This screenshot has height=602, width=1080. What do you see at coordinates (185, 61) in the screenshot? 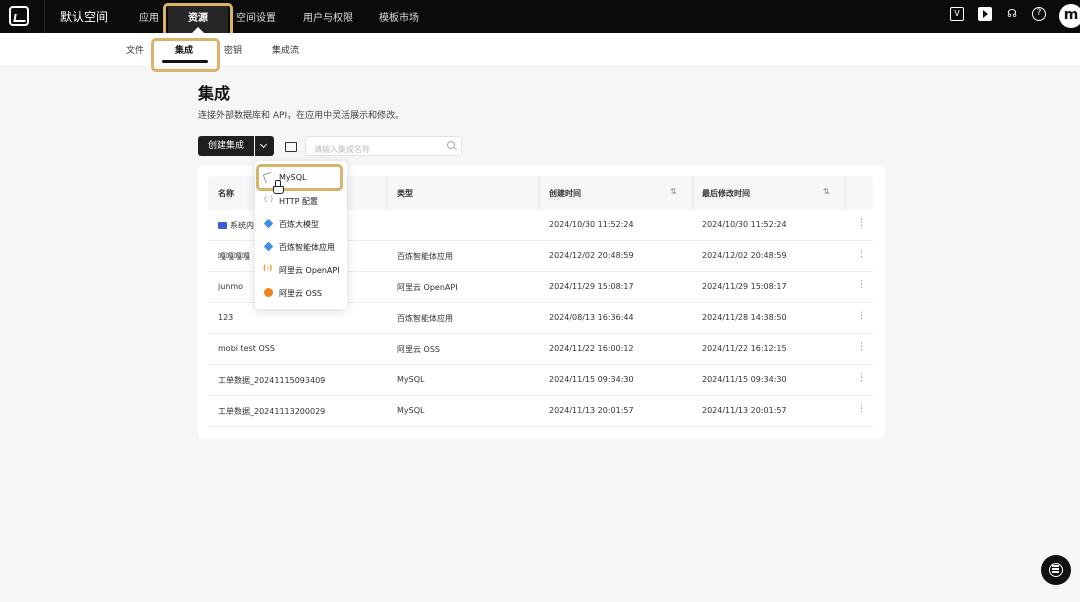
I see `active-tab-underline` at bounding box center [185, 61].